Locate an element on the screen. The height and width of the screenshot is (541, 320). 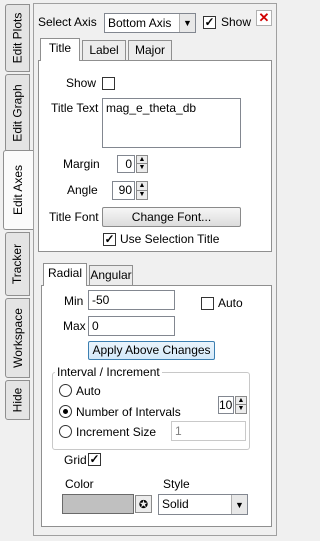
apply-changes-button: Apply Above Changes is located at coordinates (151, 350).